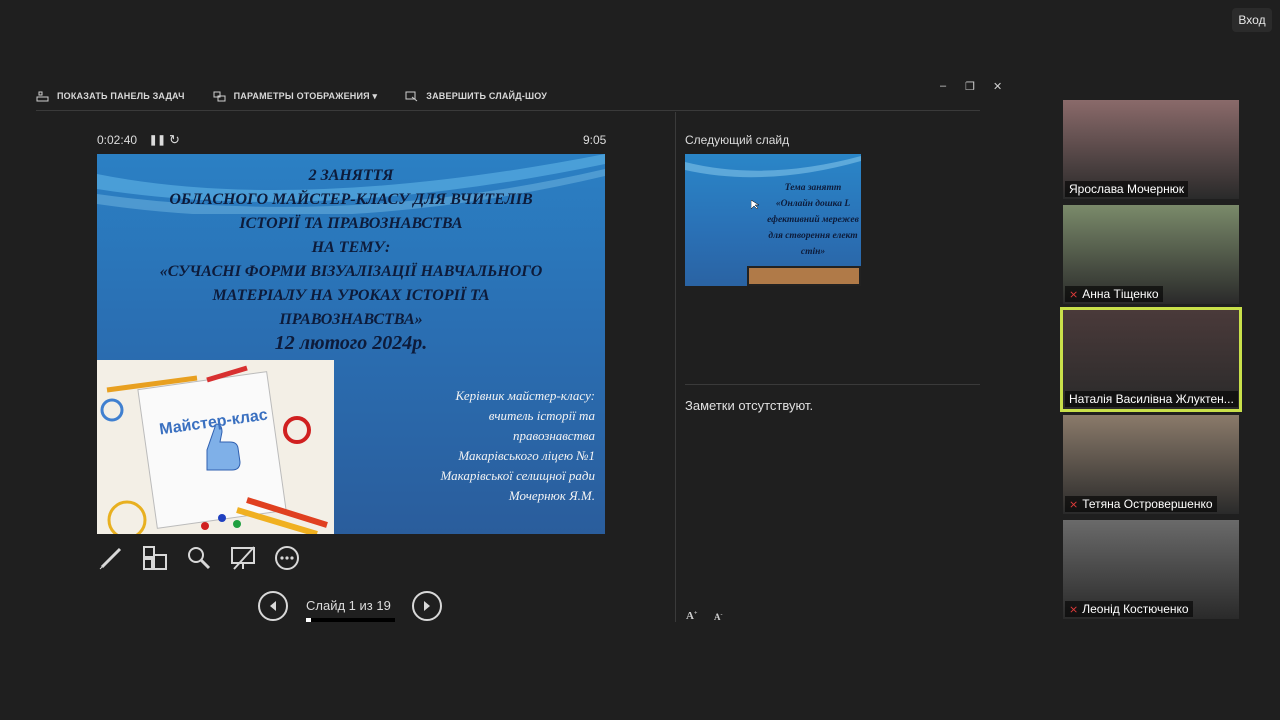 Image resolution: width=1280 pixels, height=720 pixels. Describe the element at coordinates (997, 86) in the screenshot. I see `close-button: ✕` at that location.